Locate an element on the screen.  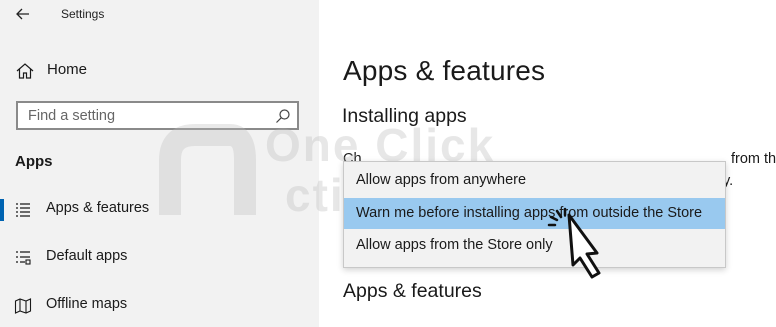
sidebar-item-label: Offline maps is located at coordinates (87, 304).